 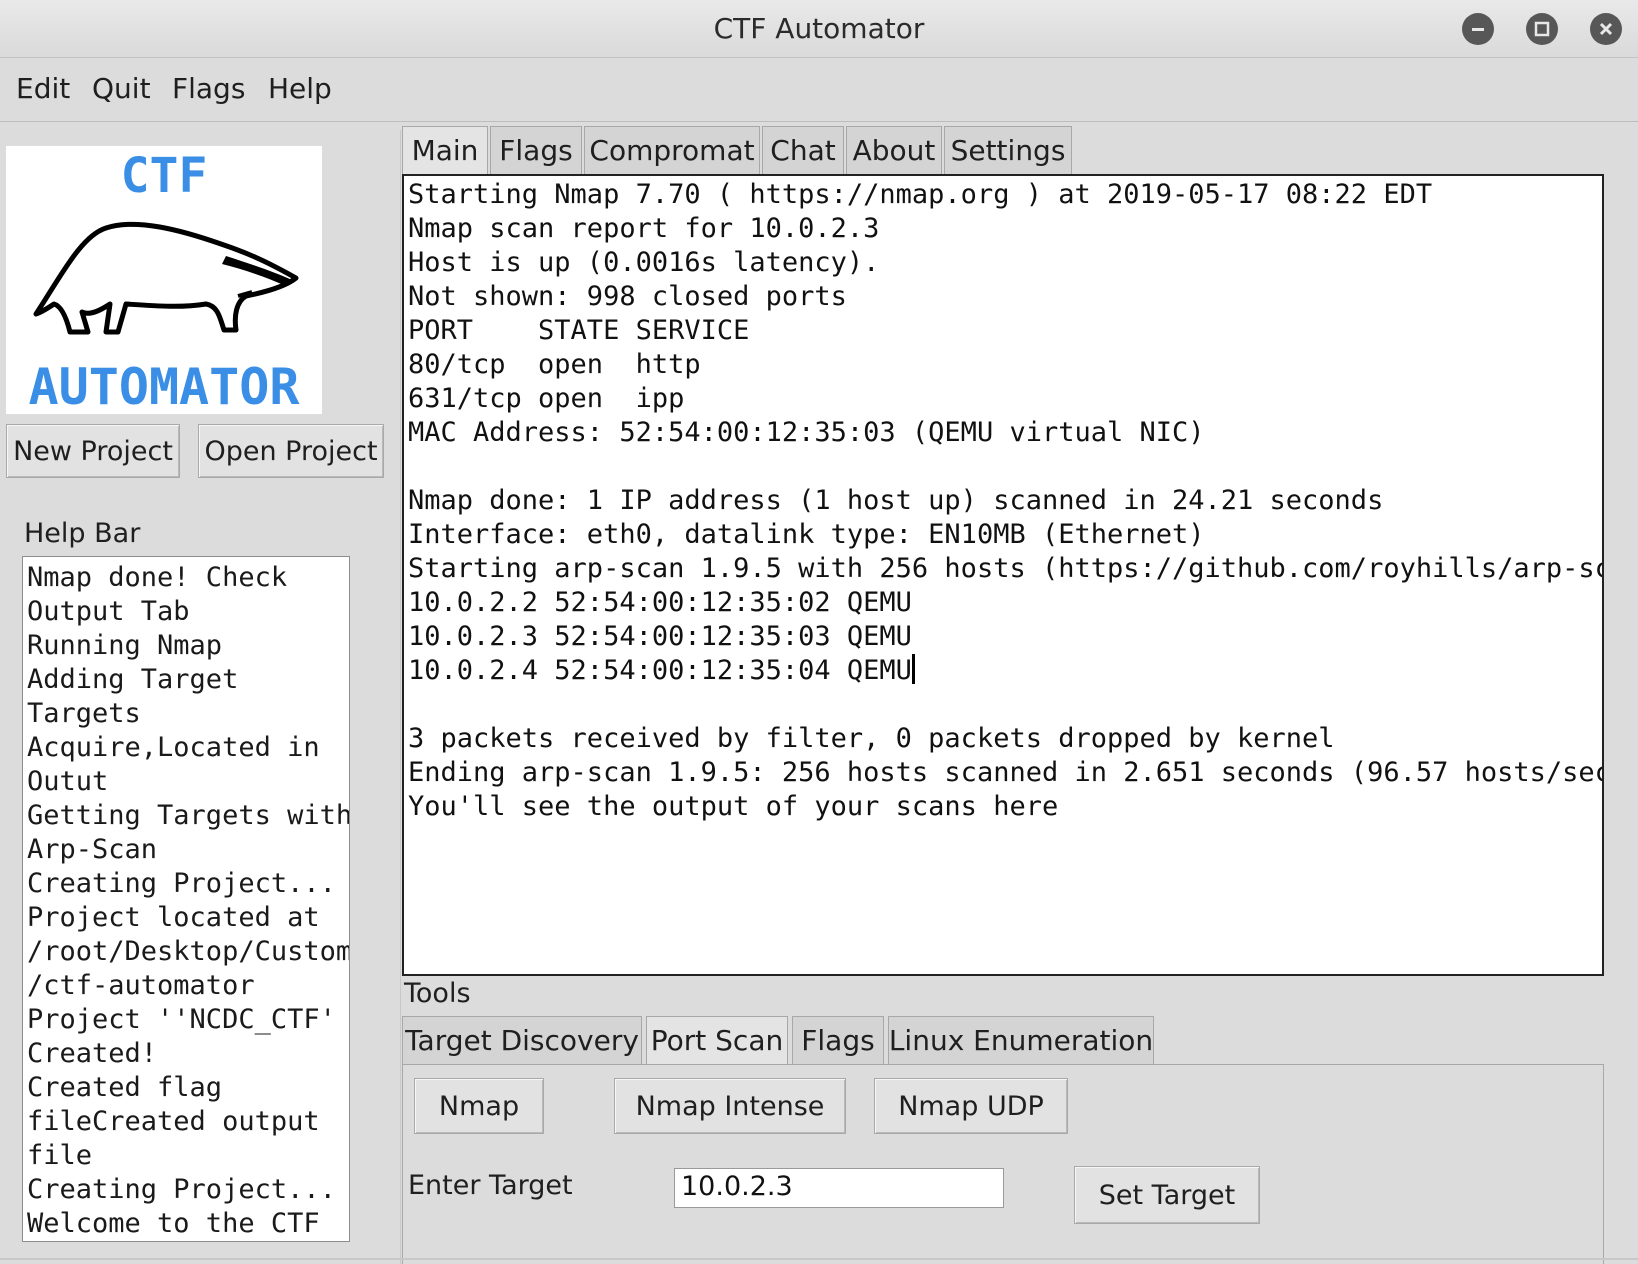 I want to click on menu-bar: Edit Quit Flags Help, so click(x=819, y=90).